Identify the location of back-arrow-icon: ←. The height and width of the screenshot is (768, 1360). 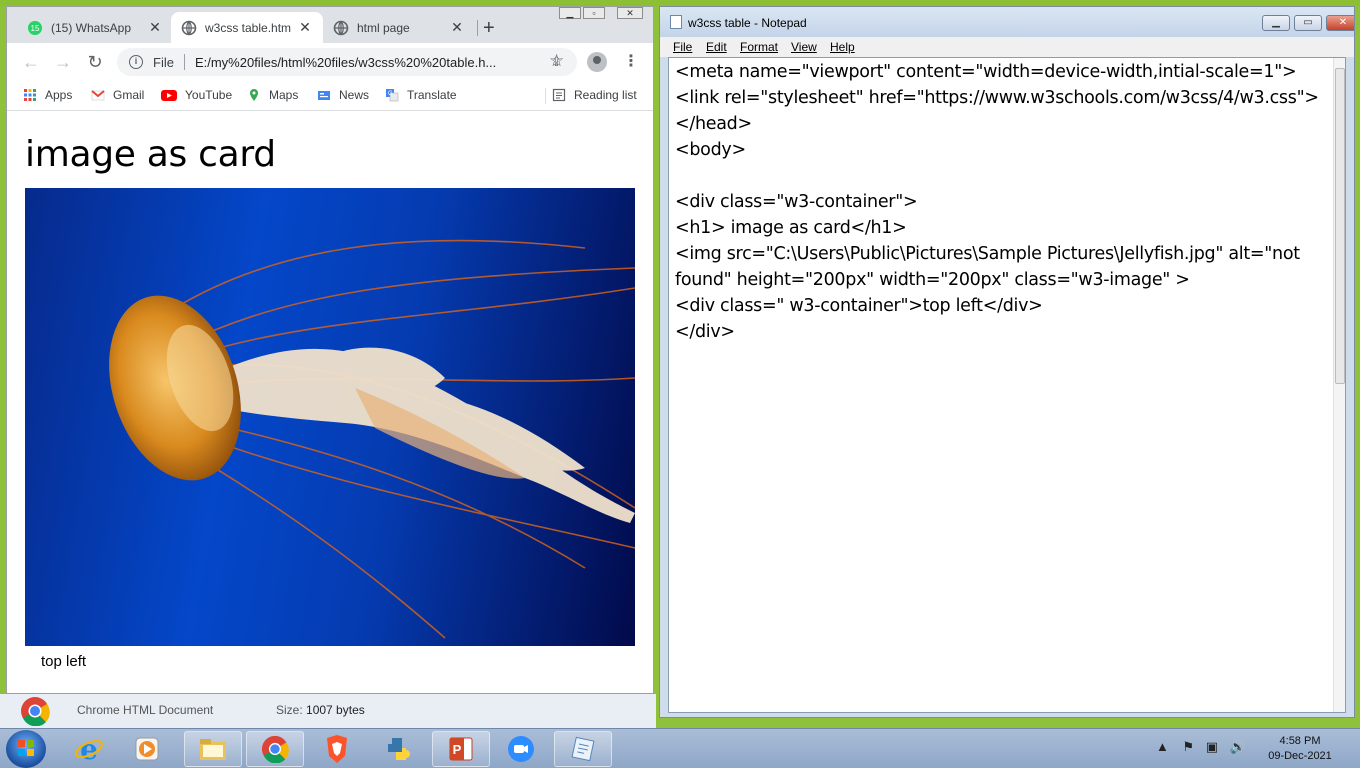
(31, 62).